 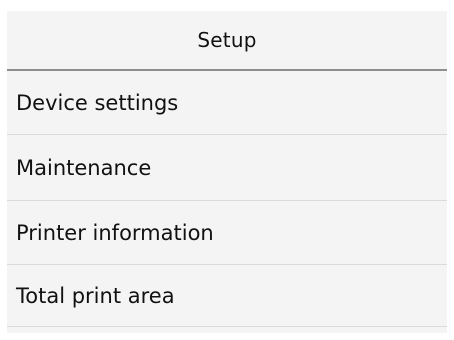 I want to click on menu-item-label: Maintenance, so click(x=84, y=167).